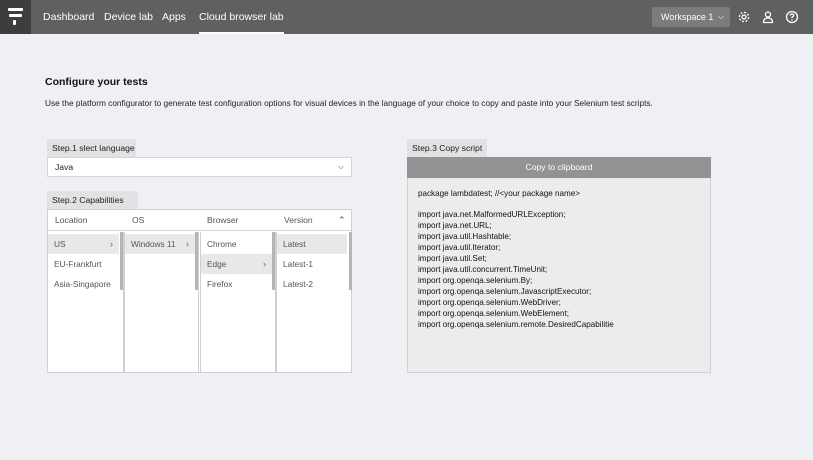  What do you see at coordinates (236, 284) in the screenshot?
I see `list-item-browser: Firefox` at bounding box center [236, 284].